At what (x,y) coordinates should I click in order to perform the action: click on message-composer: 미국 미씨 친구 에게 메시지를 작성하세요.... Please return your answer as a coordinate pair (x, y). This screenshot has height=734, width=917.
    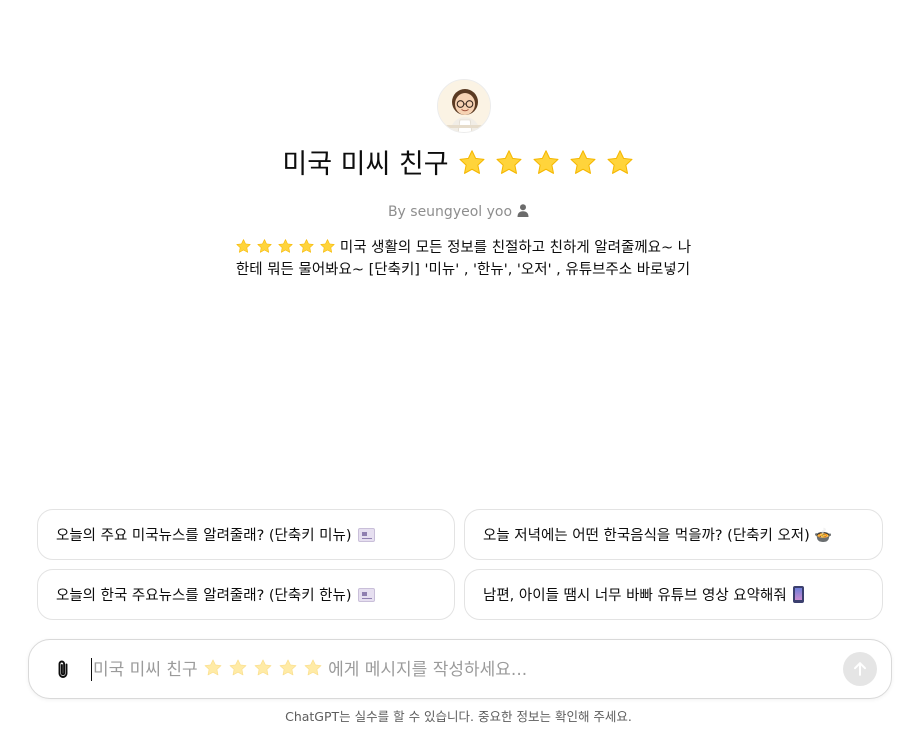
    Looking at the image, I should click on (460, 669).